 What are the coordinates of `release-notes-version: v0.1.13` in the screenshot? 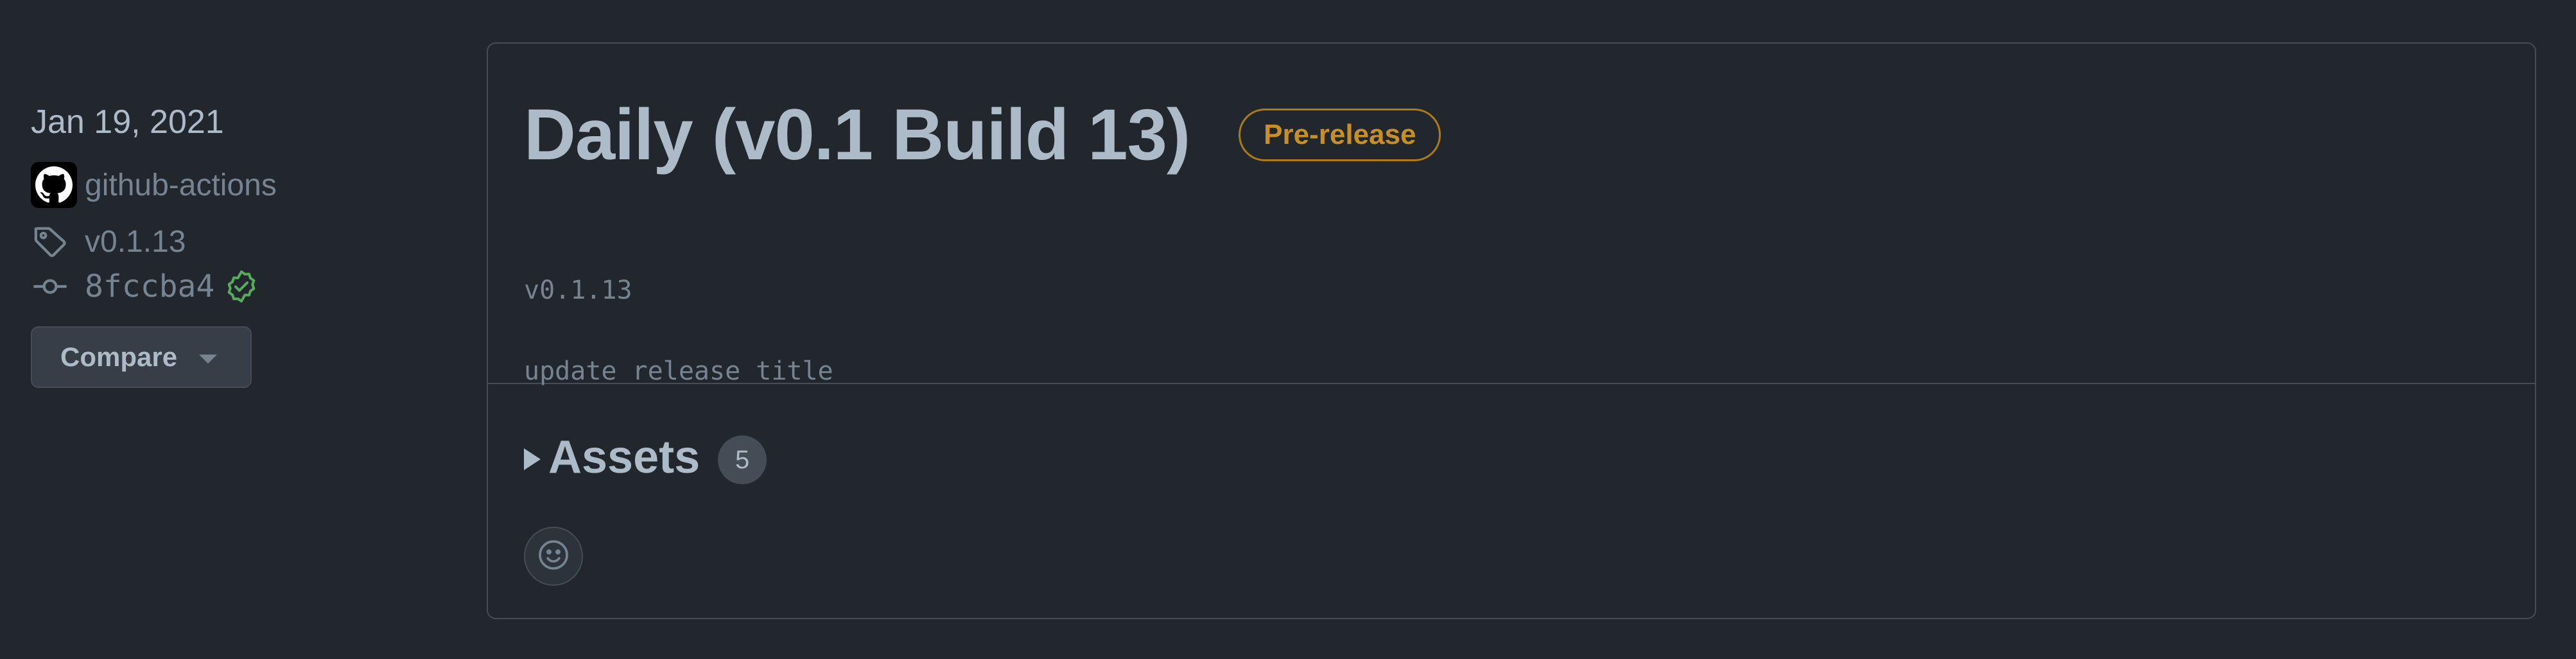 It's located at (578, 290).